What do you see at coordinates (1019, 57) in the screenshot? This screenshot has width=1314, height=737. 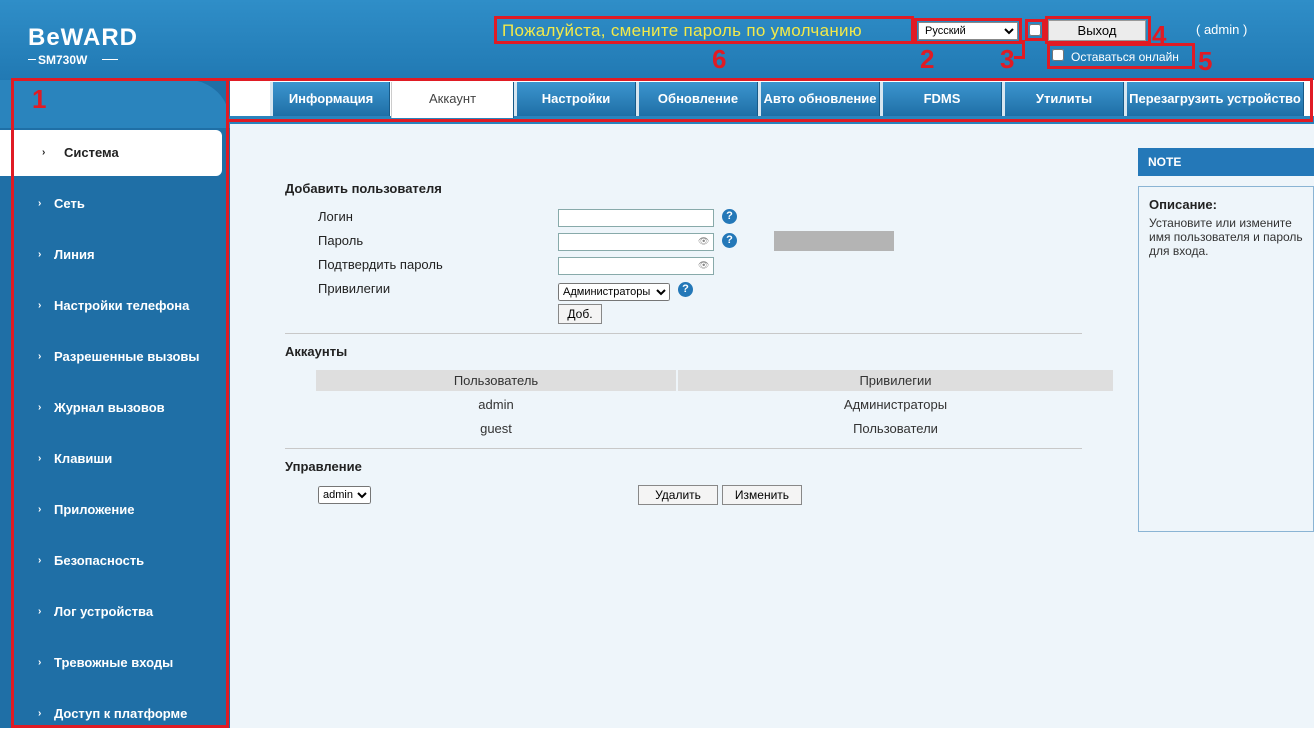 I see `annotation-connector` at bounding box center [1019, 57].